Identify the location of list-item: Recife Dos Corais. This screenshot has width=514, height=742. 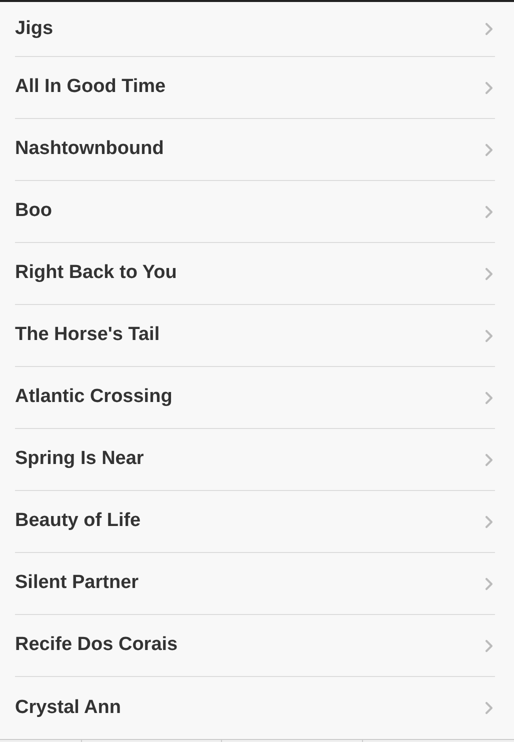
(255, 646).